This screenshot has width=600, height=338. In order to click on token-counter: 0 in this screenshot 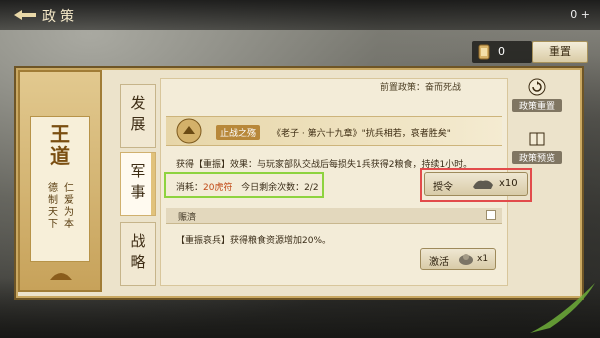, I will do `click(502, 52)`.